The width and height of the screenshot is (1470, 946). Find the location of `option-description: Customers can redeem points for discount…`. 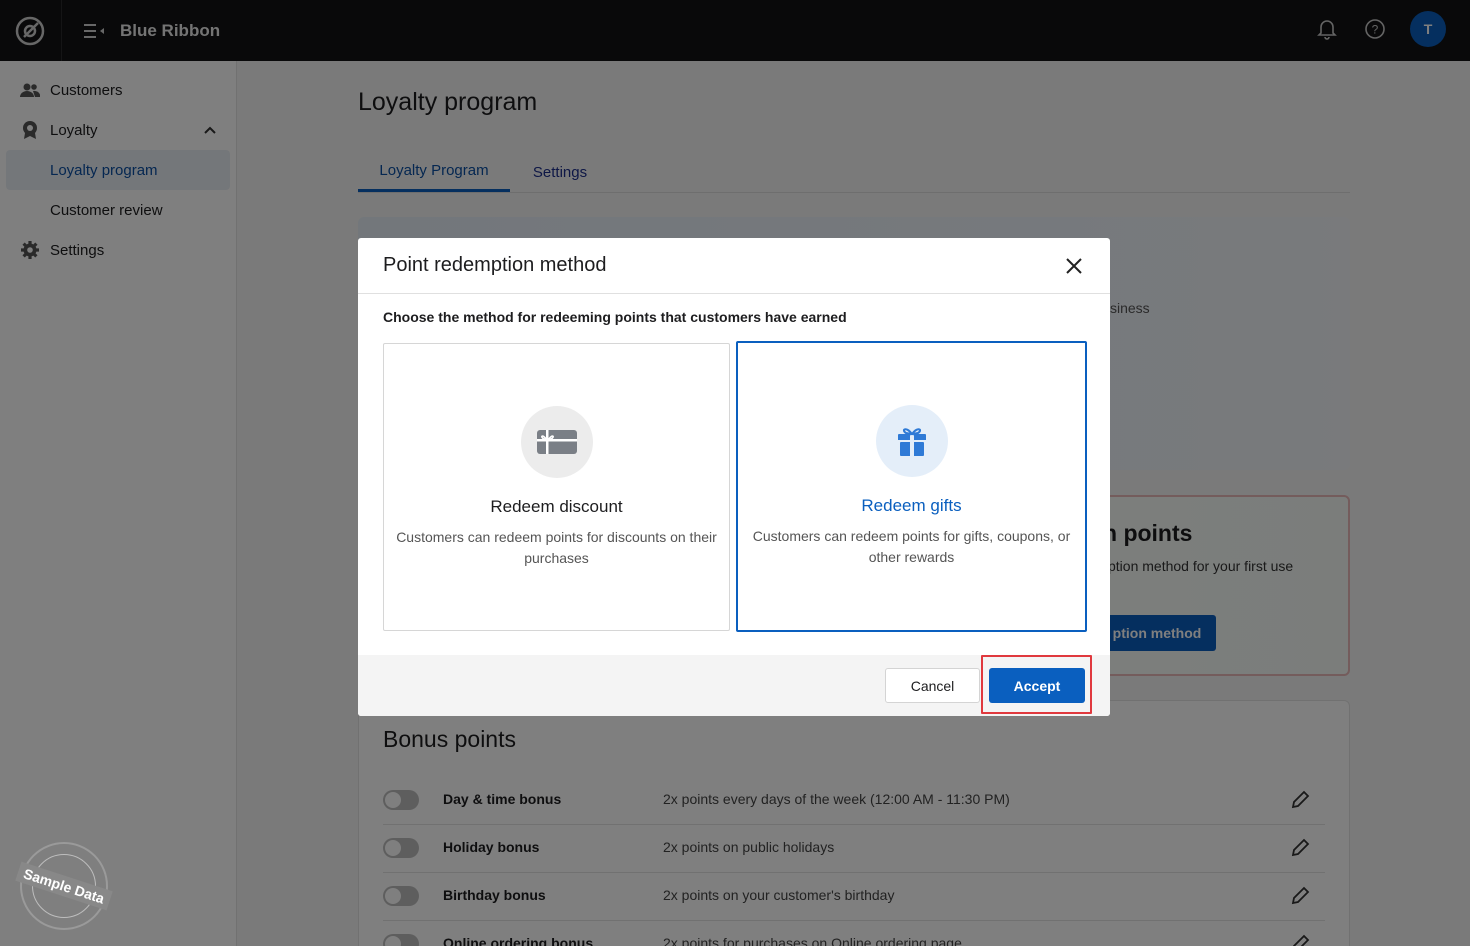

option-description: Customers can redeem points for discount… is located at coordinates (556, 547).